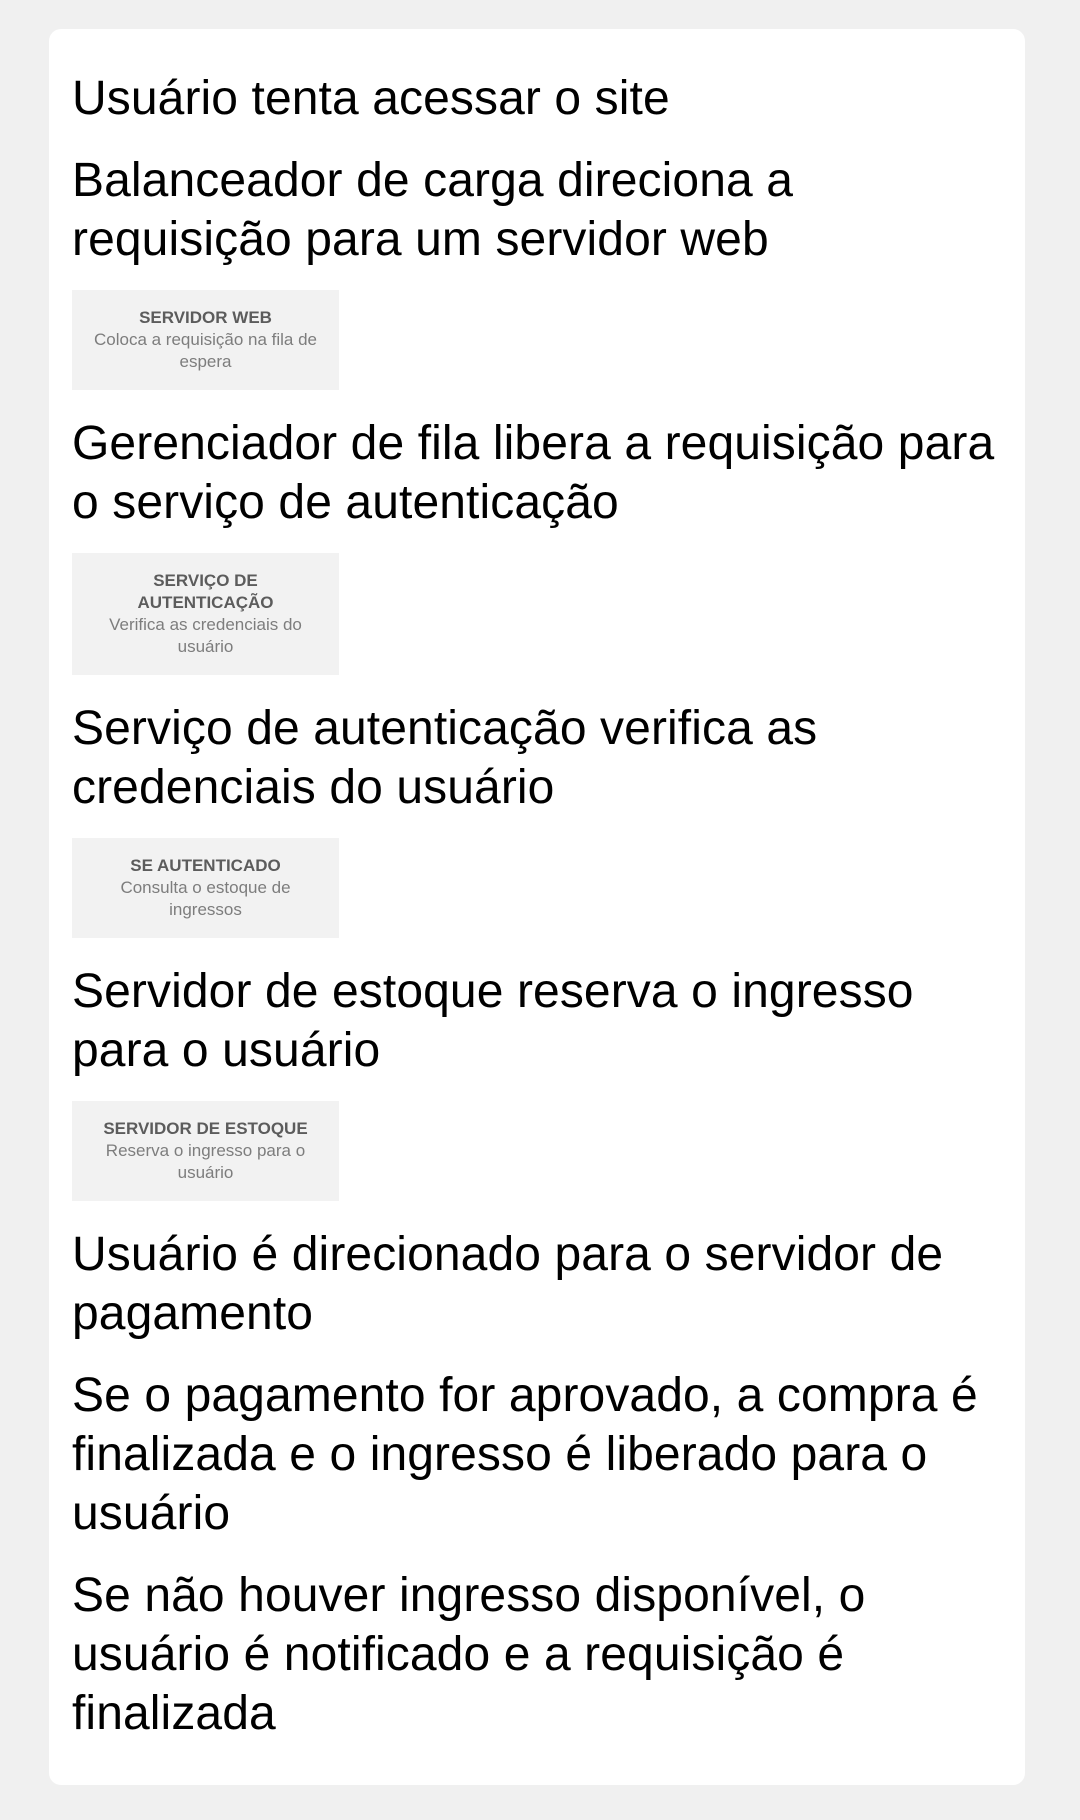 This screenshot has width=1080, height=1820. I want to click on step-4-box-title: SE AUTENTICADO, so click(205, 865).